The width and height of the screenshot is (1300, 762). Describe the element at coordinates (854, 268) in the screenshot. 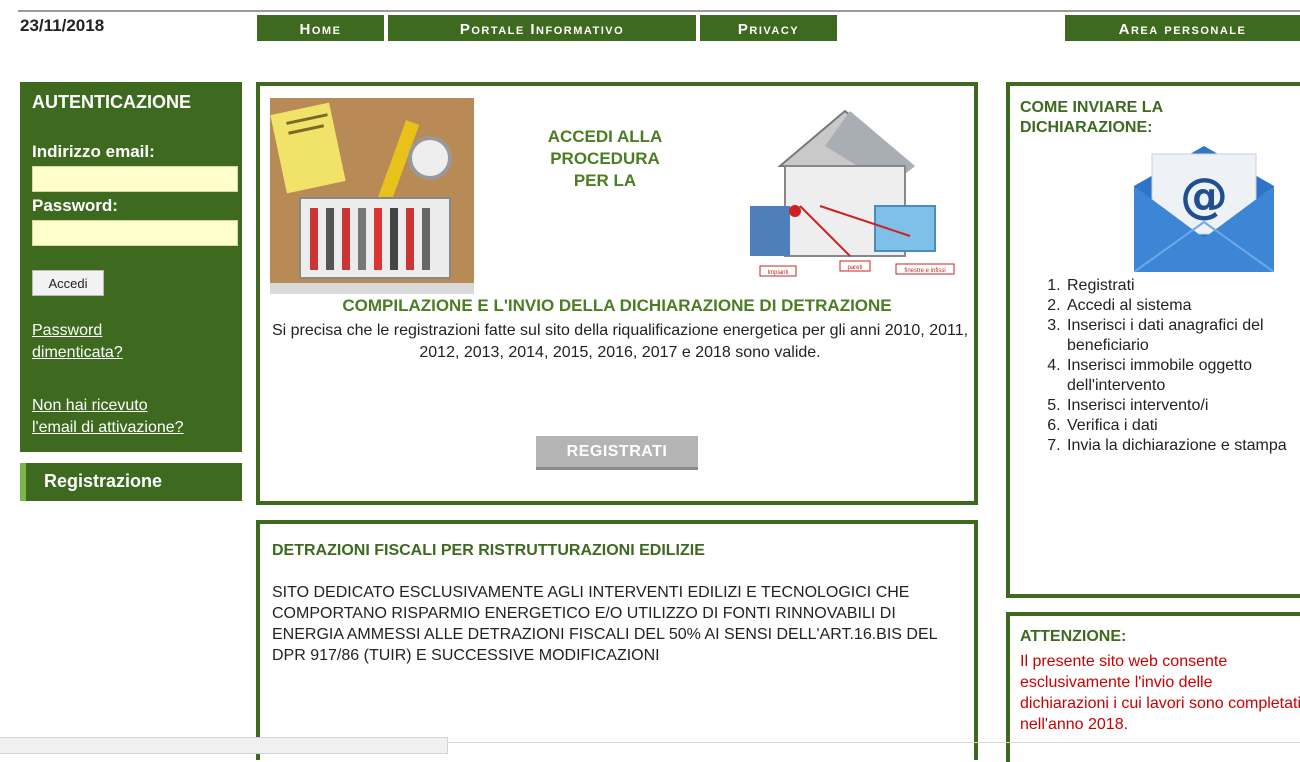

I see `house-label-pareti: pareti` at that location.